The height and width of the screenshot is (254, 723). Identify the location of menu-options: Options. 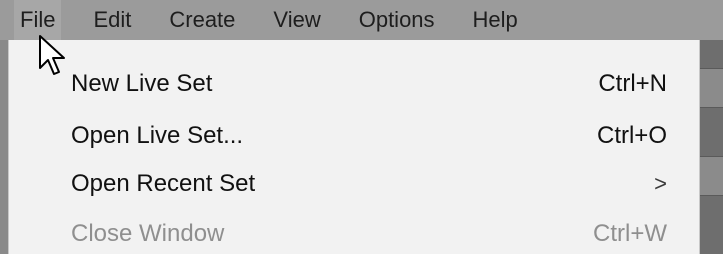
(397, 20).